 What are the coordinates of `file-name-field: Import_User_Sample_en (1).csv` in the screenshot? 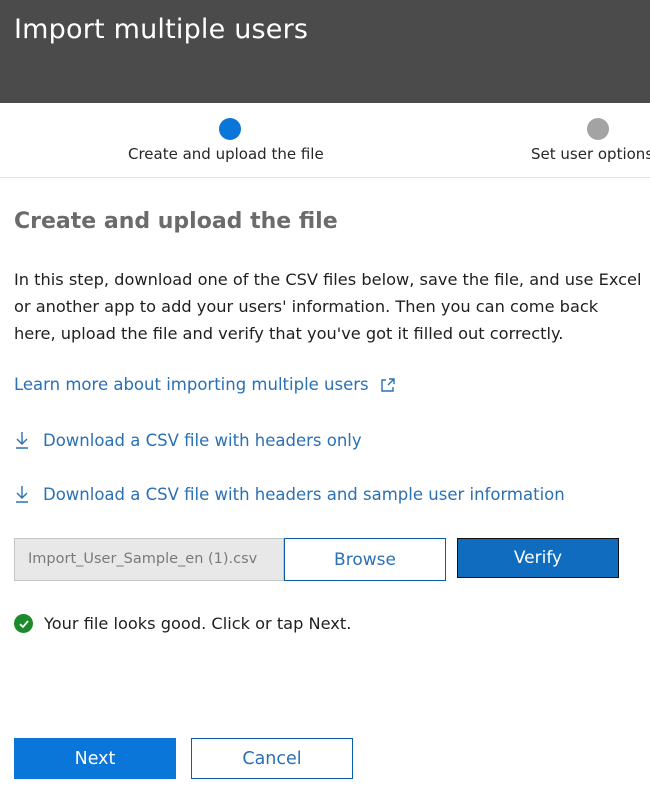 It's located at (149, 559).